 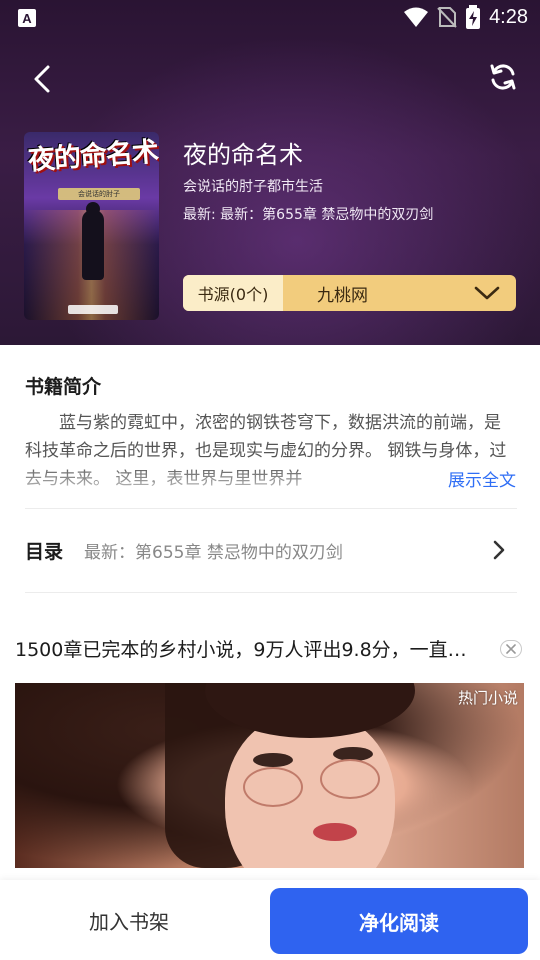 What do you see at coordinates (270, 18) in the screenshot?
I see `status-bar: A 4:28` at bounding box center [270, 18].